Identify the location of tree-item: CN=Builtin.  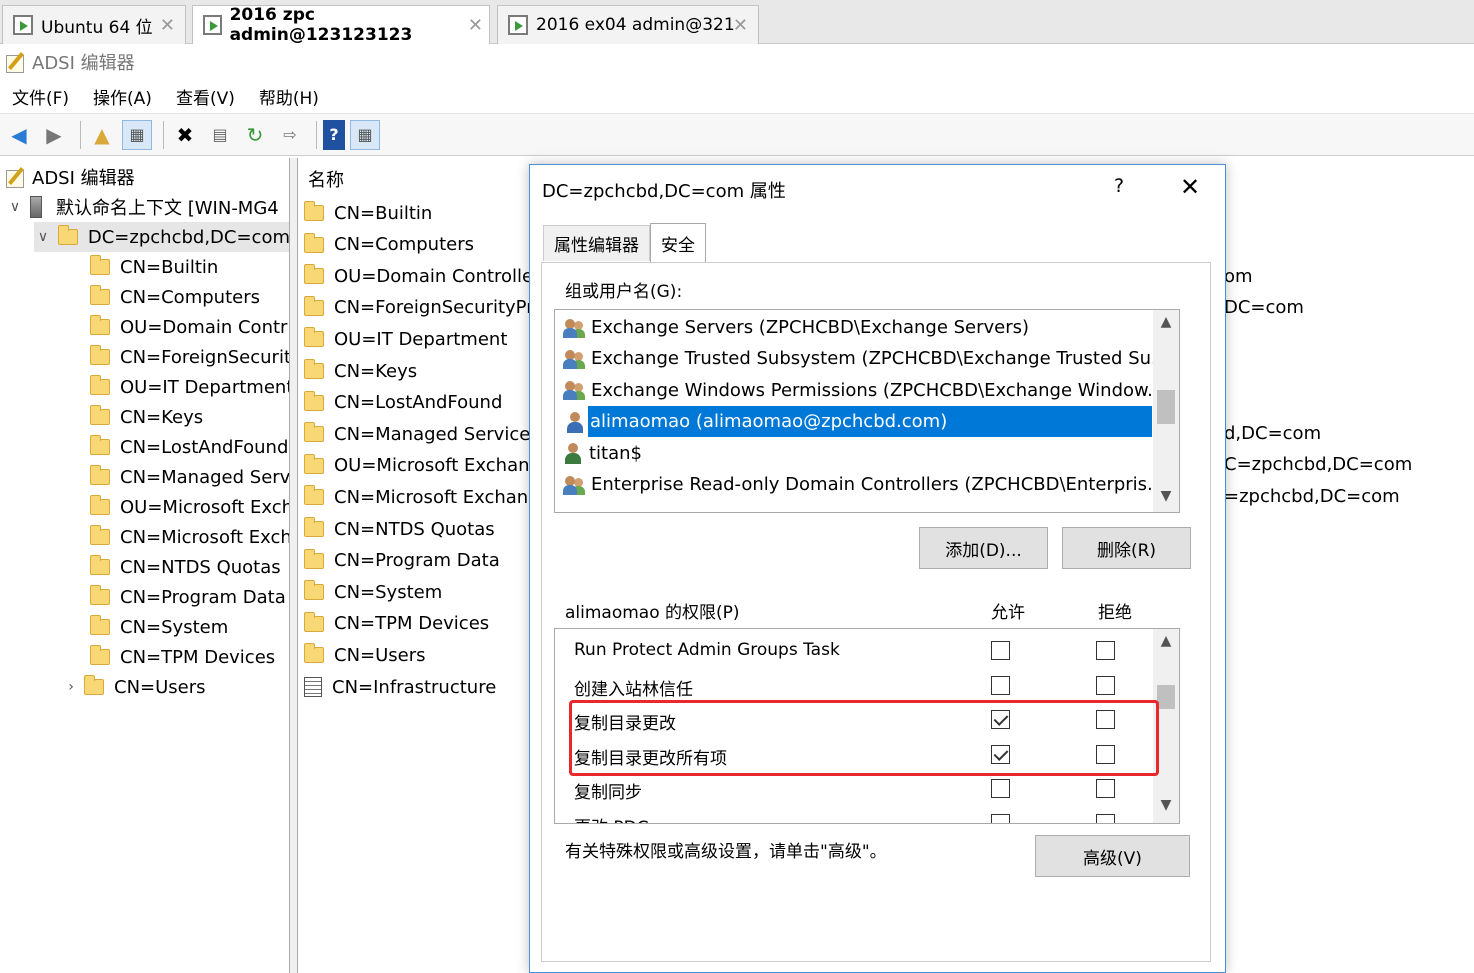
(154, 267).